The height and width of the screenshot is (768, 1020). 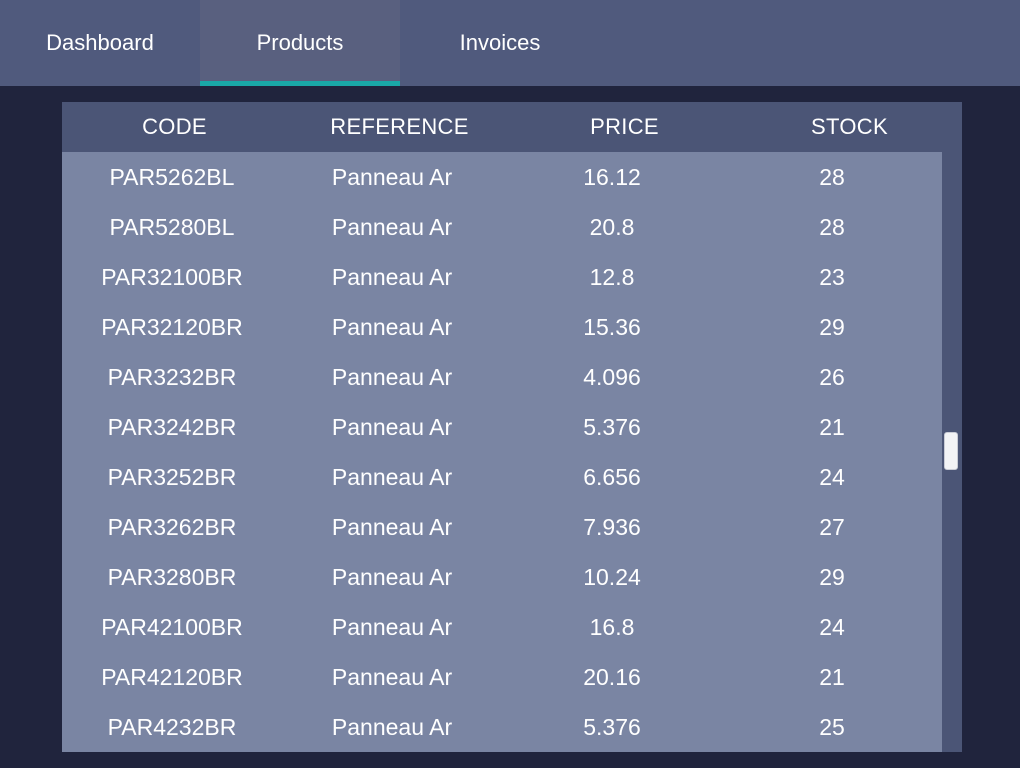 What do you see at coordinates (502, 477) in the screenshot?
I see `table-row: PAR3252BR Panneau Ar 6.656 24` at bounding box center [502, 477].